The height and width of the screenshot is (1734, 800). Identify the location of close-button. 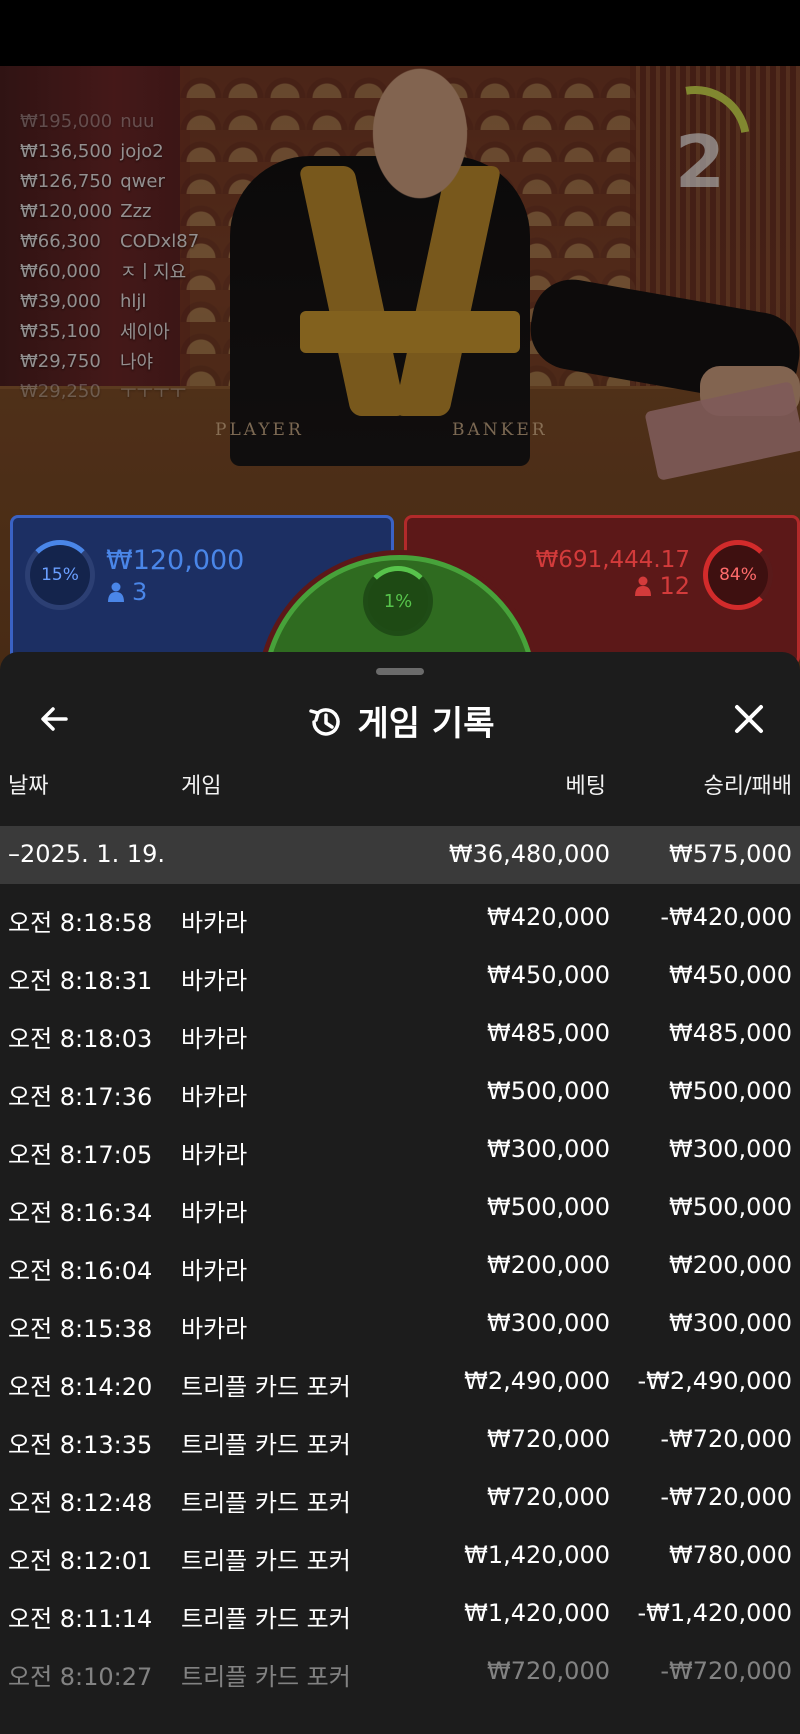
(749, 719).